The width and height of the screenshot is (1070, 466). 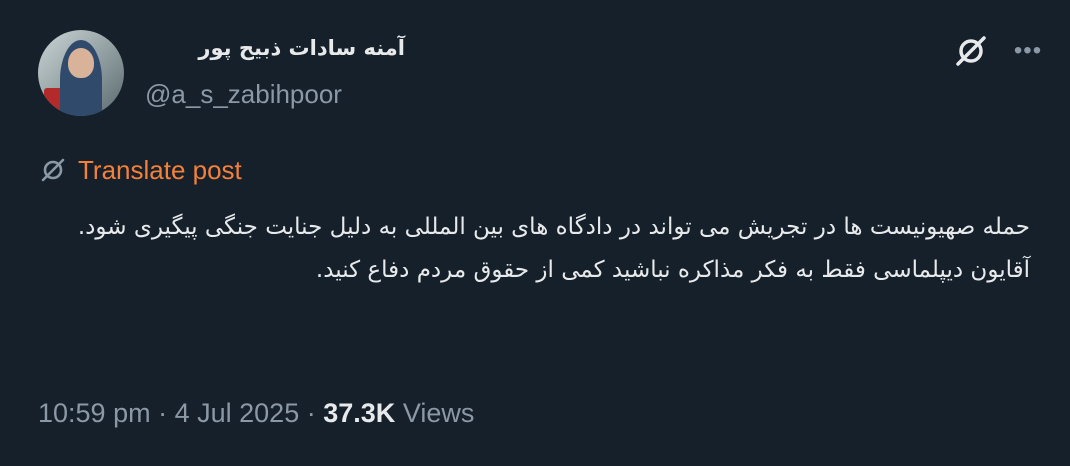 I want to click on post-meta: 10:59 pm · 4 Jul 2025 · 37.3K Views, so click(x=256, y=413).